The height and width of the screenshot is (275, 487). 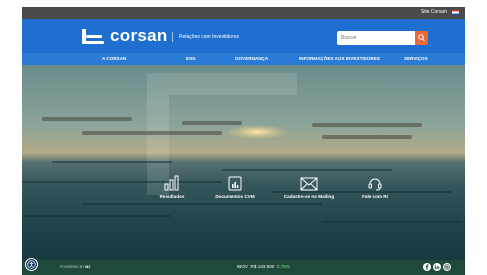 I want to click on document-chart-icon, so click(x=235, y=183).